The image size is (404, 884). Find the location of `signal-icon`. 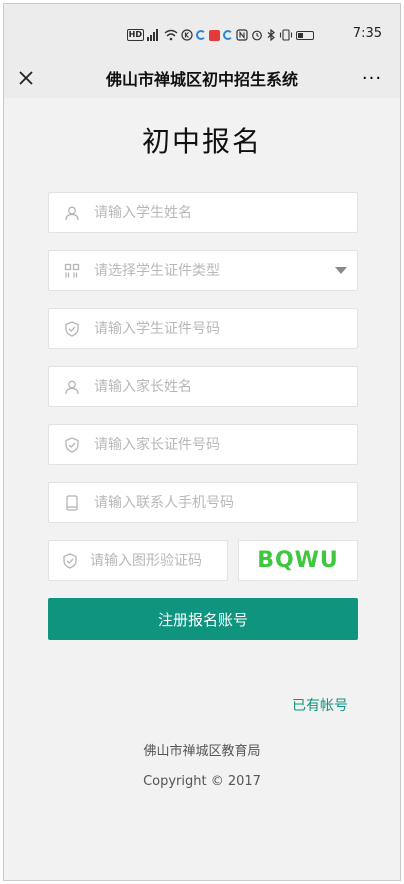

signal-icon is located at coordinates (154, 35).